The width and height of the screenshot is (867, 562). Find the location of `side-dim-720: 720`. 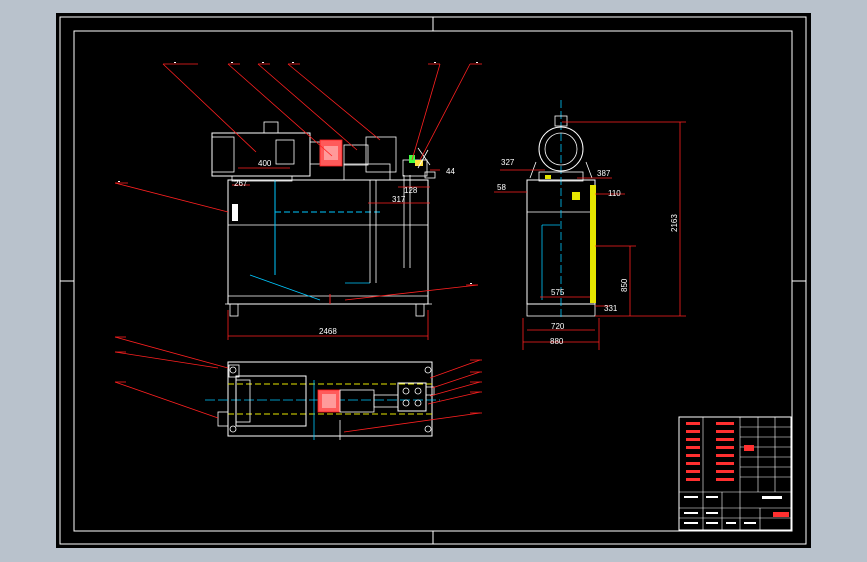

side-dim-720: 720 is located at coordinates (558, 326).